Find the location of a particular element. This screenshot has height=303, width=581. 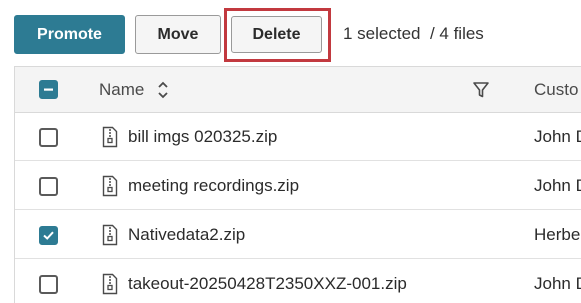

selection-count: 1 selected / 4 files is located at coordinates (413, 33).